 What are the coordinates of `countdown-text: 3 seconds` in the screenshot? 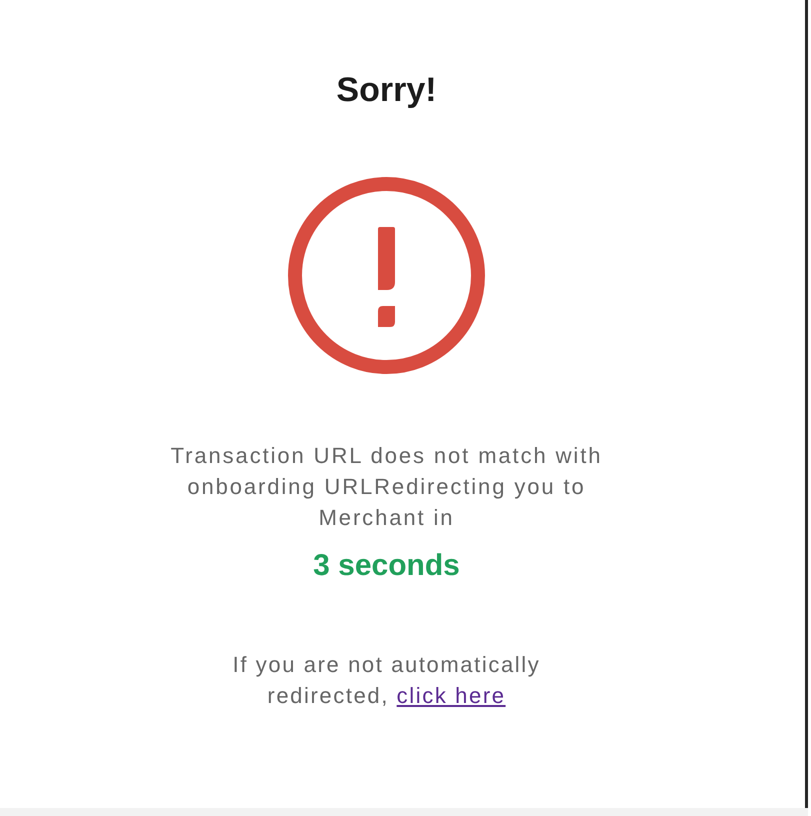 It's located at (386, 566).